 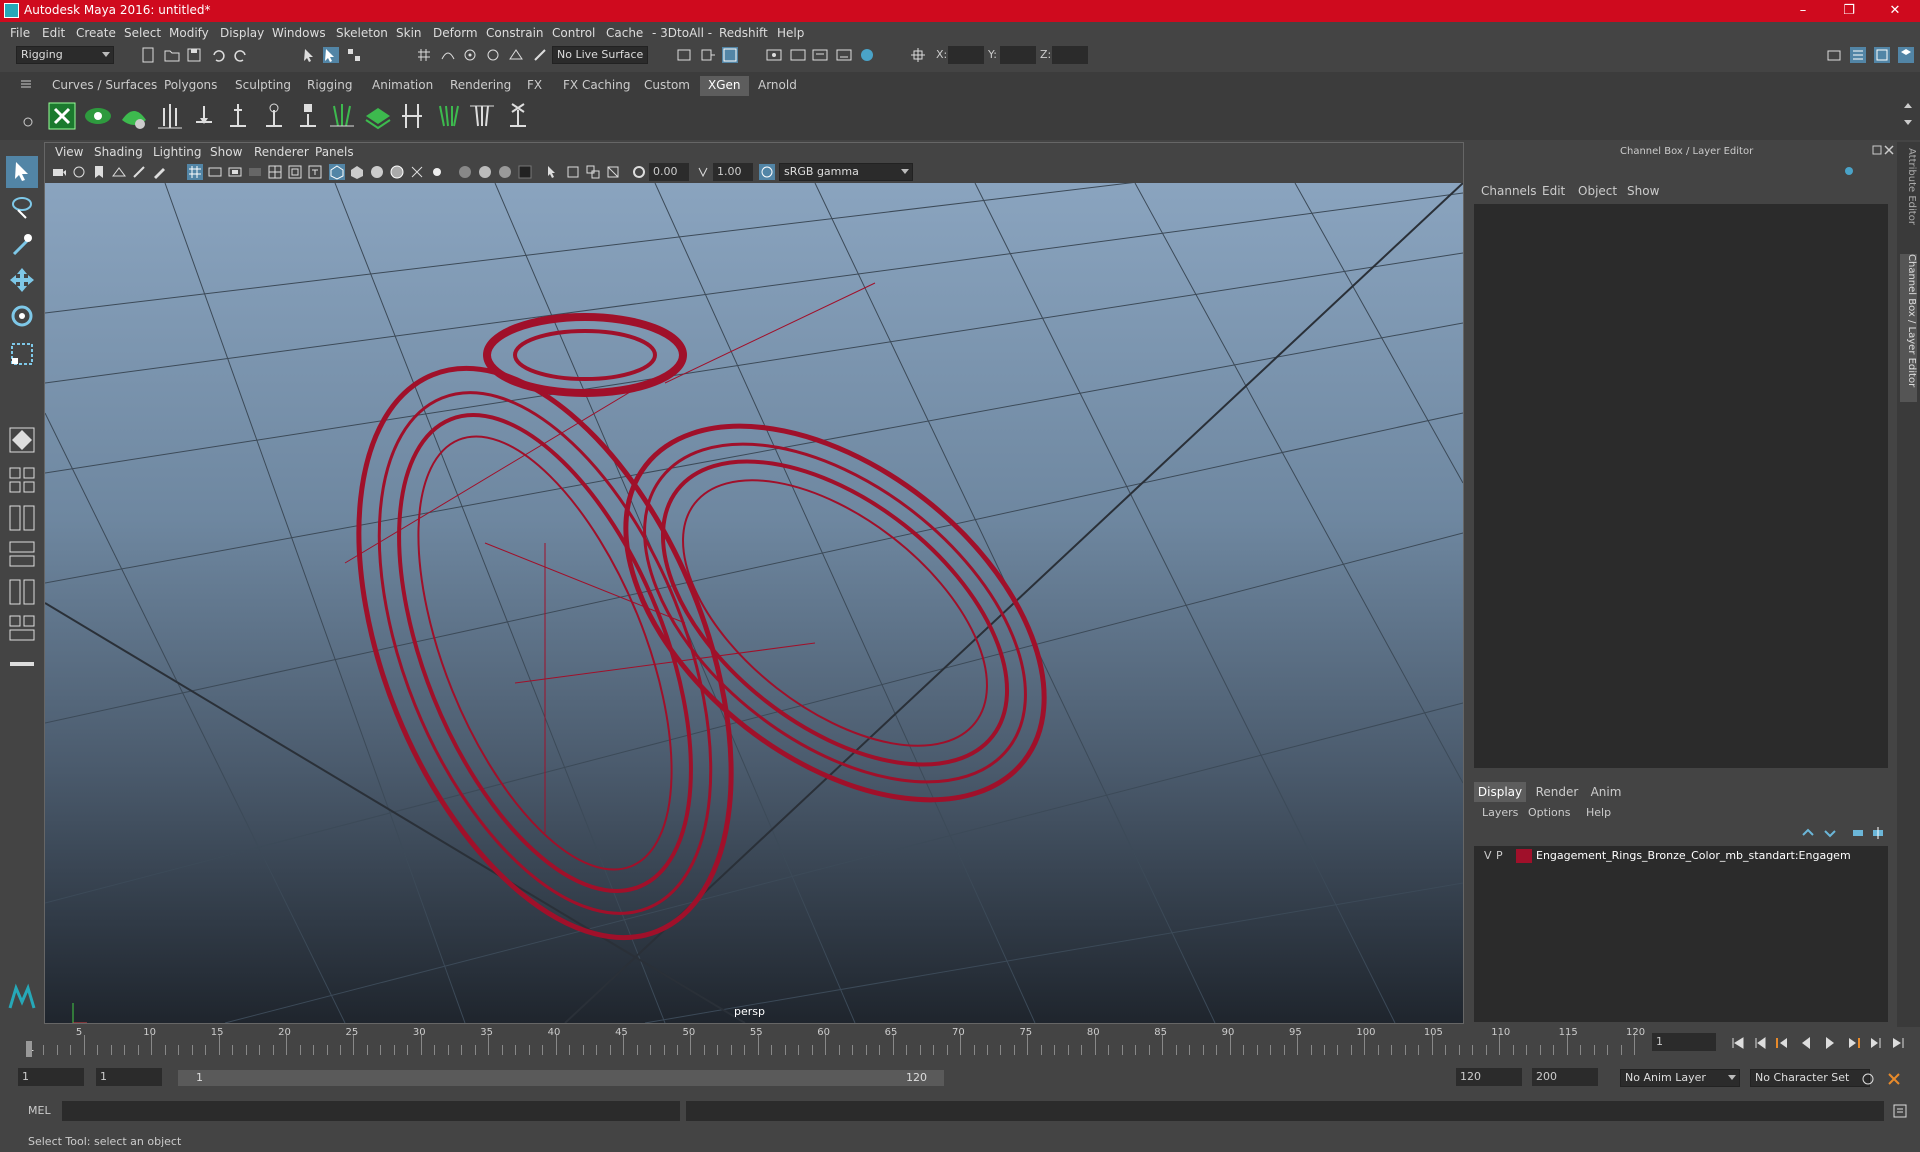 What do you see at coordinates (215, 172) in the screenshot?
I see `film-gate-icon` at bounding box center [215, 172].